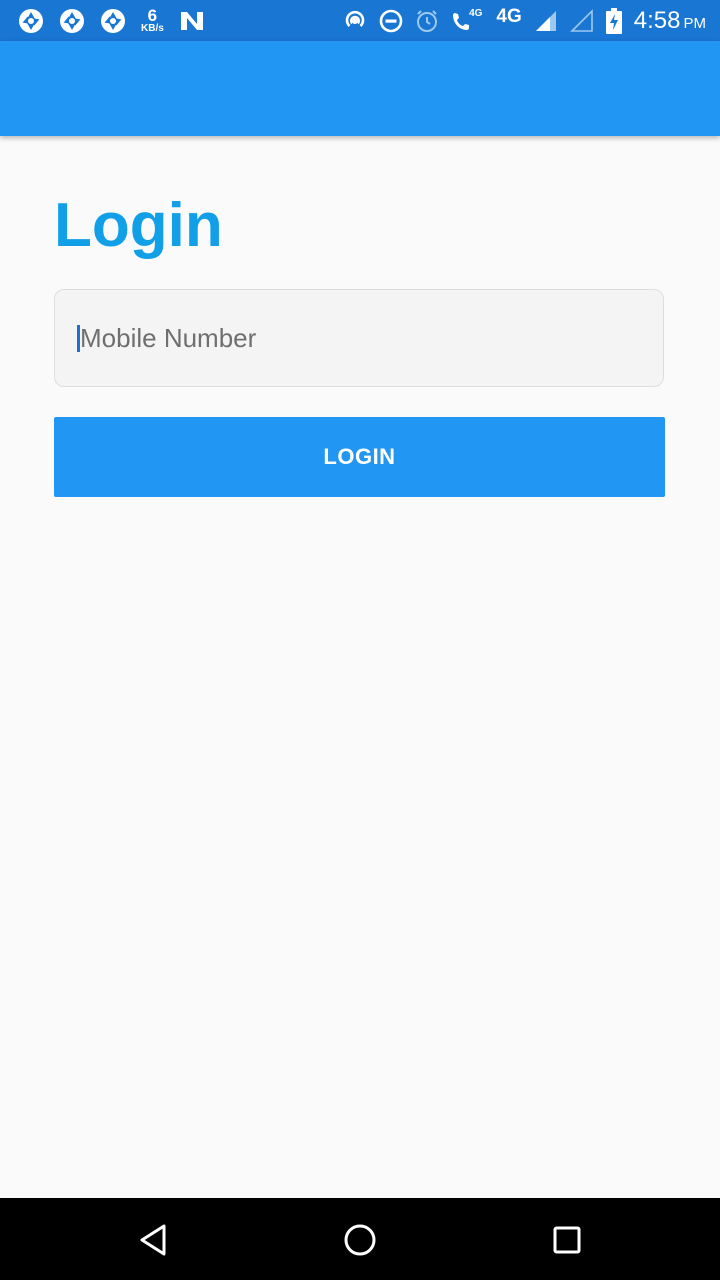  What do you see at coordinates (391, 21) in the screenshot?
I see `do-not-disturb-icon` at bounding box center [391, 21].